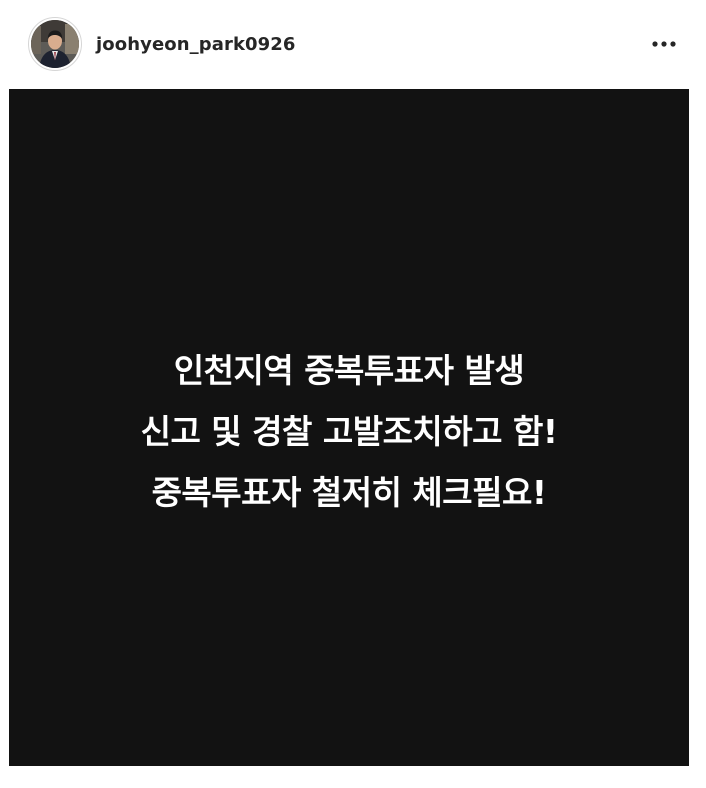 This screenshot has height=788, width=706. What do you see at coordinates (349, 492) in the screenshot?
I see `post-text-line-3: 중복투표자 철저히 체크필요!` at bounding box center [349, 492].